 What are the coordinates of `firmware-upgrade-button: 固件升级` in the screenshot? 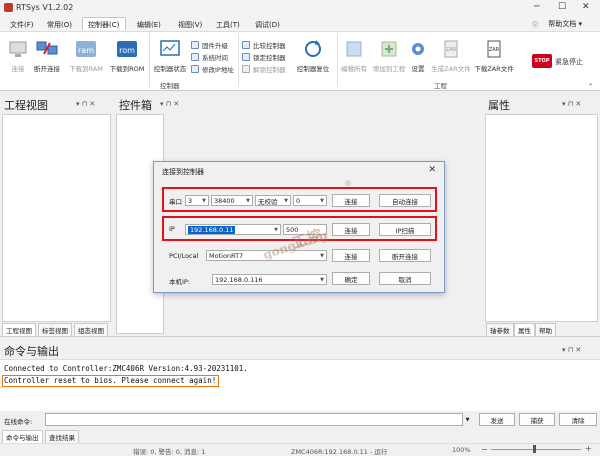 It's located at (209, 44).